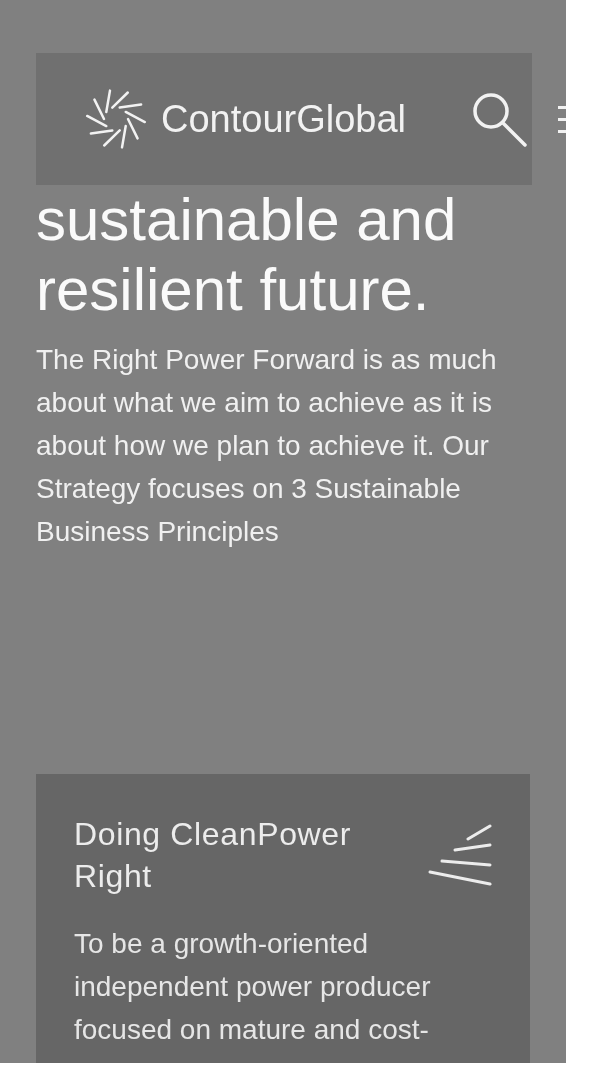  What do you see at coordinates (247, 255) in the screenshot?
I see `hero-heading: sustainable and resilient future.` at bounding box center [247, 255].